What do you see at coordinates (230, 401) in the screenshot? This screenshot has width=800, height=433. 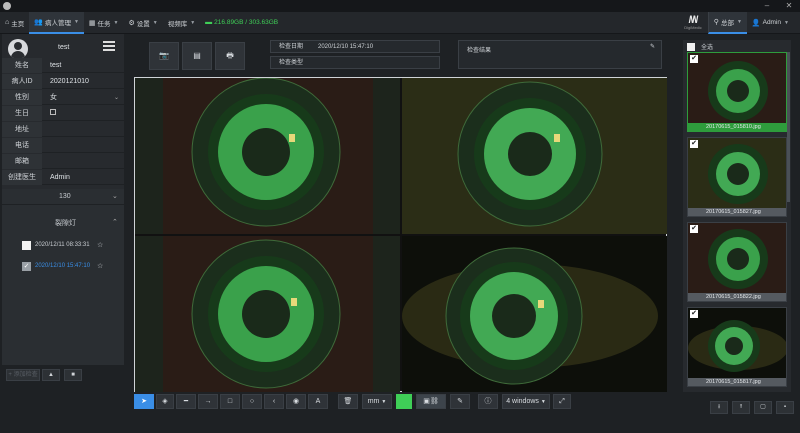 I see `rectangle-tool-button: □` at bounding box center [230, 401].